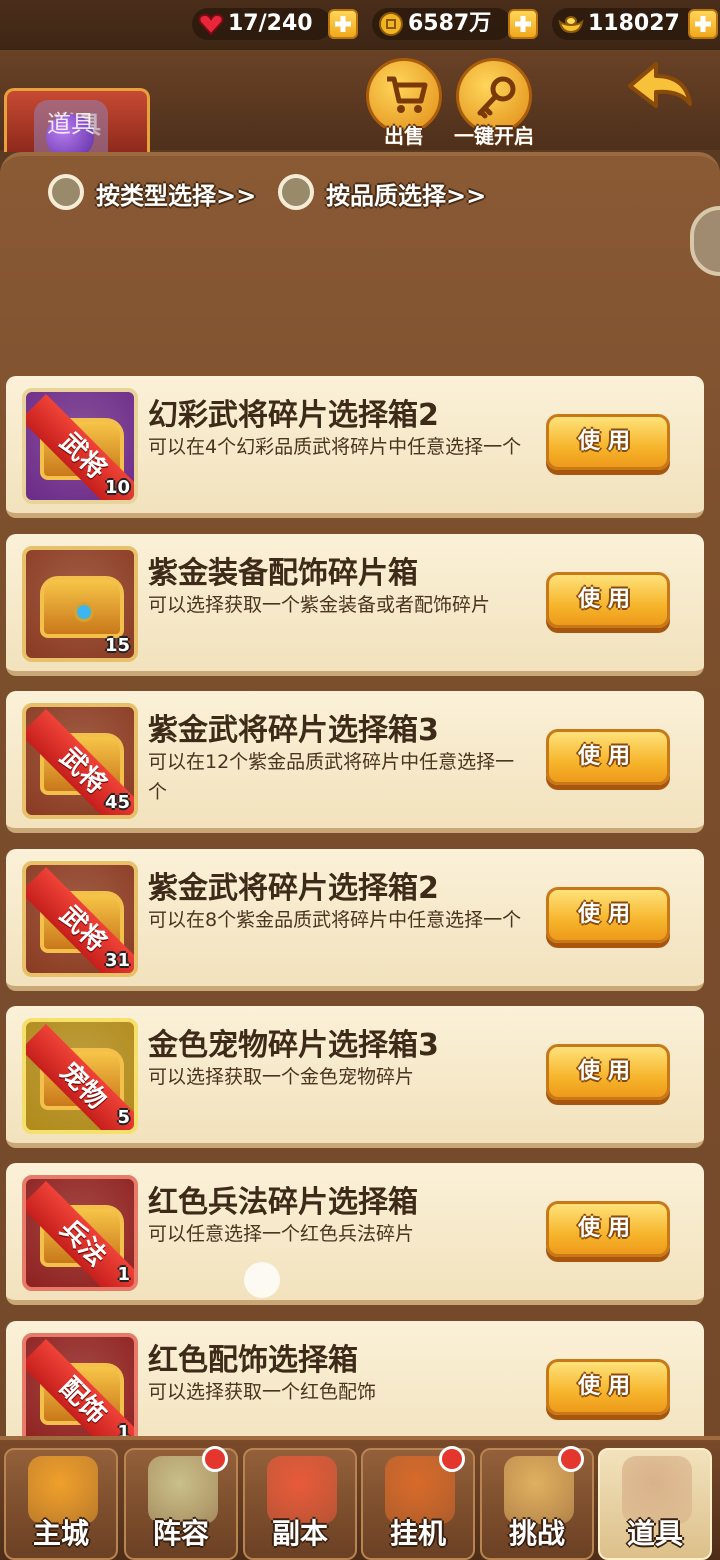 The image size is (720, 1560). Describe the element at coordinates (71, 124) in the screenshot. I see `floating-assistant-label: 道具` at that location.